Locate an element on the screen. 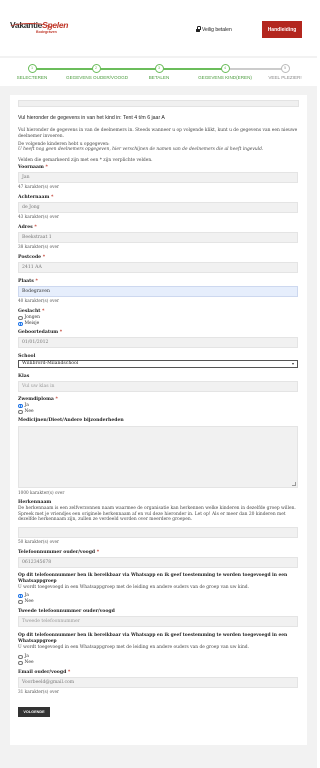 Image resolution: width=320 pixels, height=768 pixels. first-name-input: Jan is located at coordinates (158, 177).